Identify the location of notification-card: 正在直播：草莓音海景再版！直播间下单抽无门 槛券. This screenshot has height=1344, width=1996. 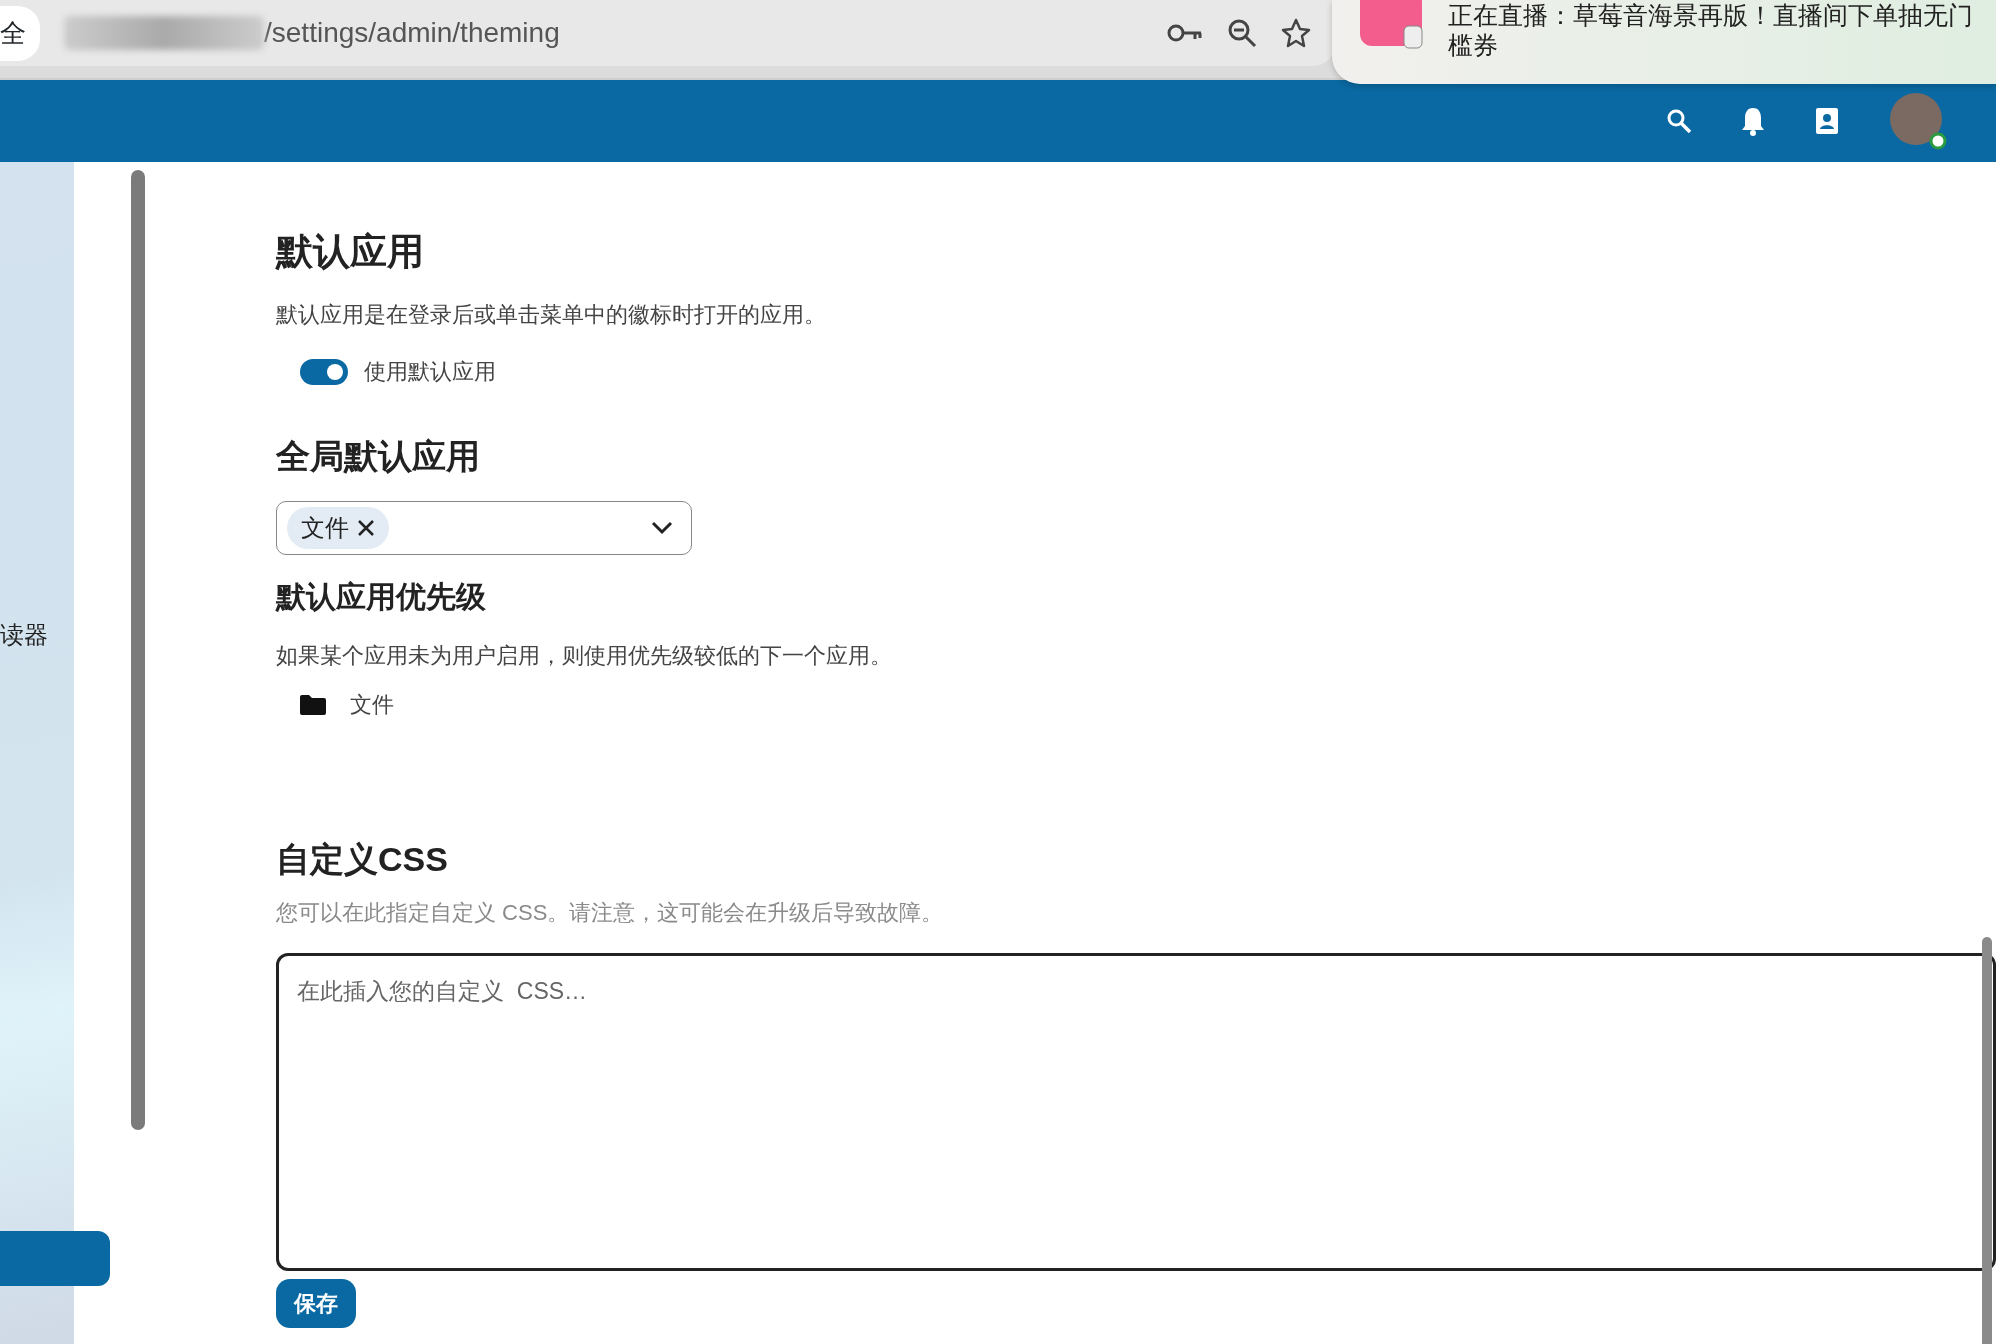
(1664, 42).